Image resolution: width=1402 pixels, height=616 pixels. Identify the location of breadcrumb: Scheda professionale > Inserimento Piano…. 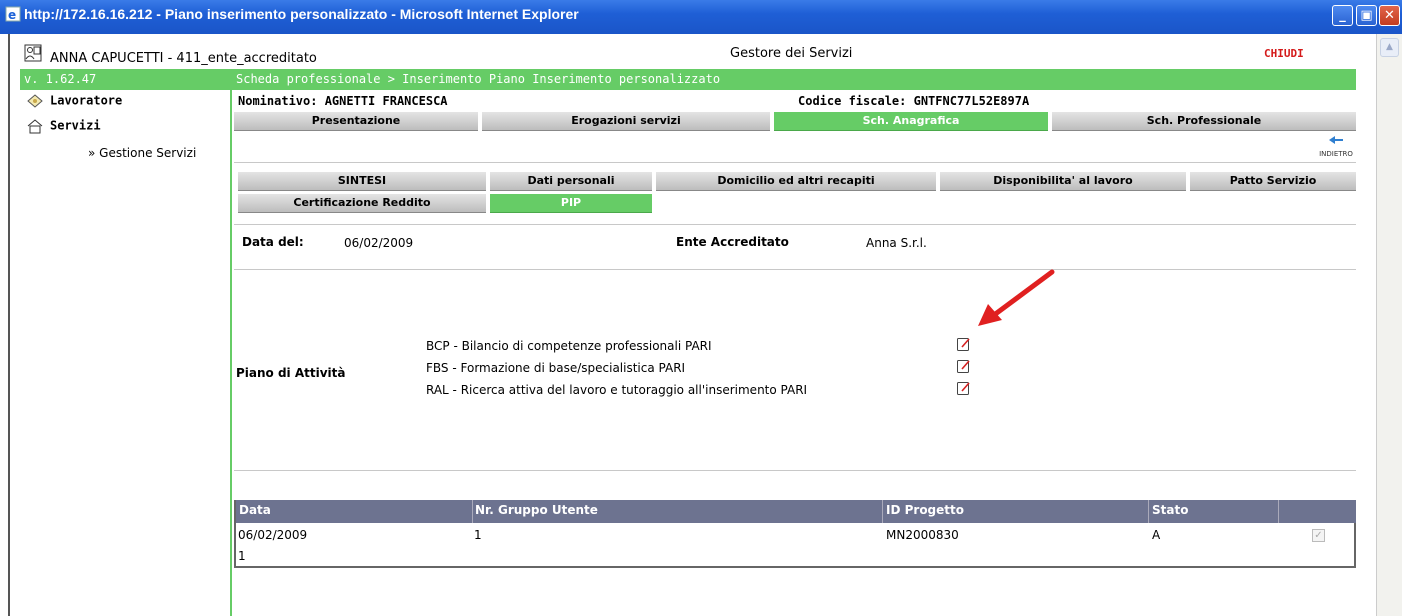
(478, 79).